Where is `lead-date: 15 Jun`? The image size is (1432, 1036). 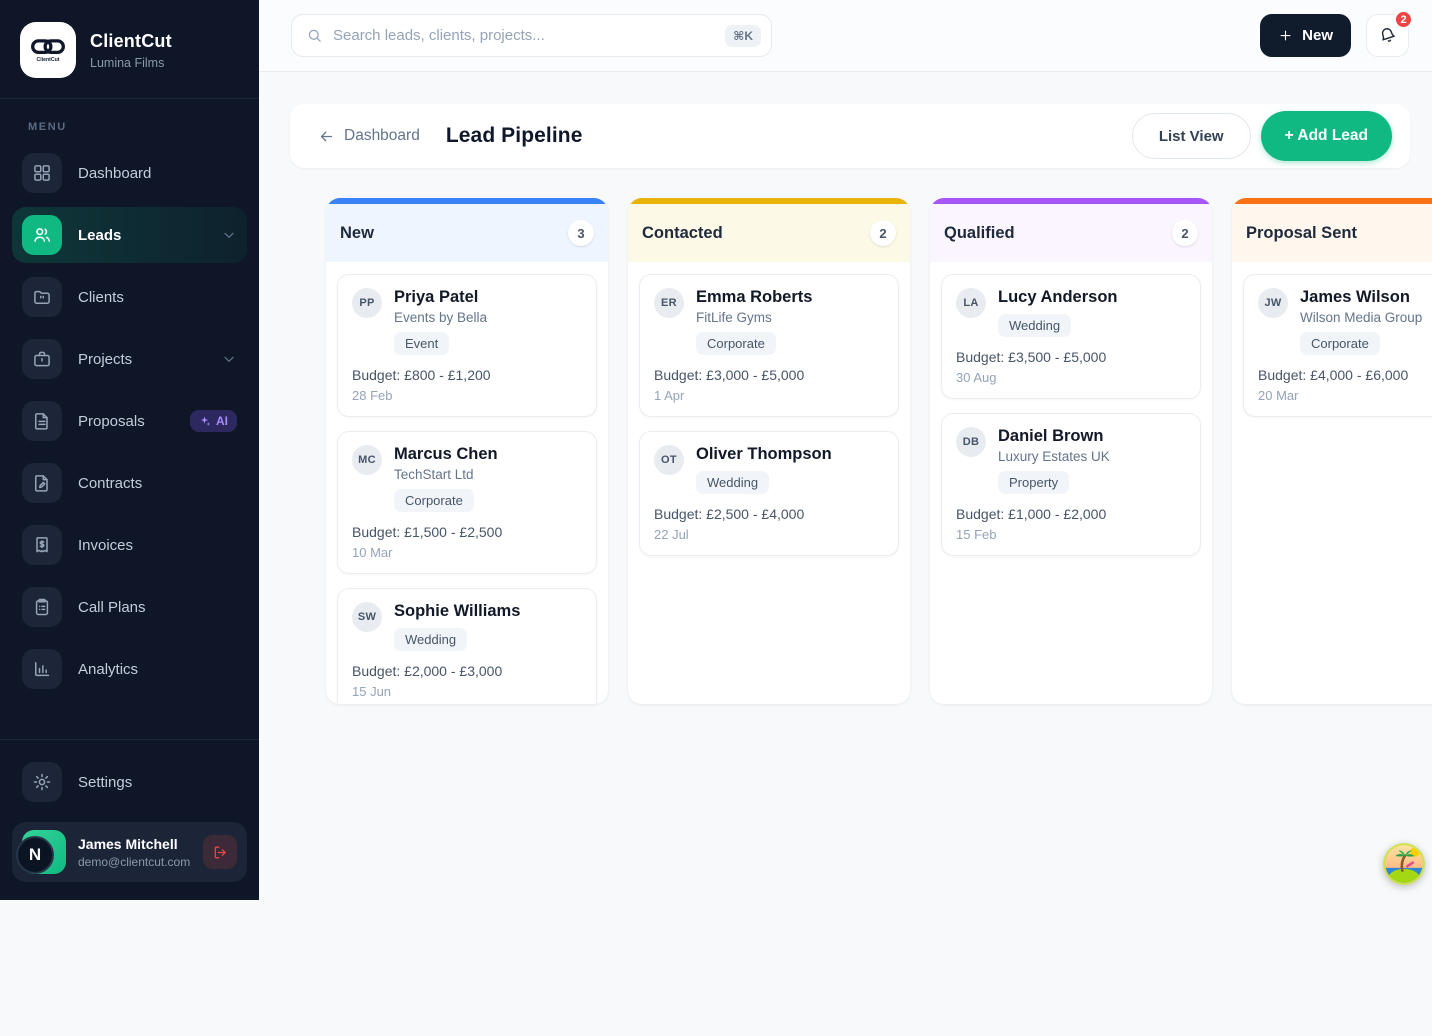 lead-date: 15 Jun is located at coordinates (372, 691).